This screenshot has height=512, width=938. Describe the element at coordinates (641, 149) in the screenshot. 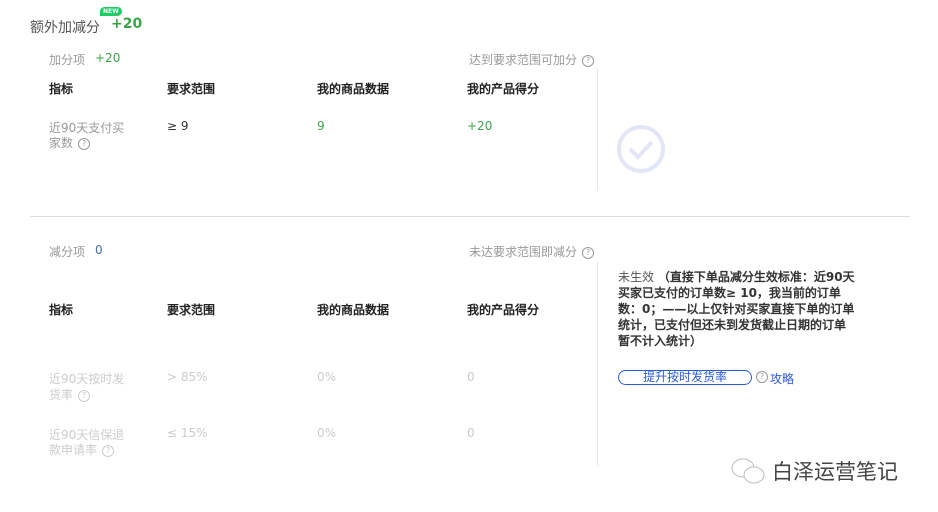

I see `check-circle-icon` at that location.